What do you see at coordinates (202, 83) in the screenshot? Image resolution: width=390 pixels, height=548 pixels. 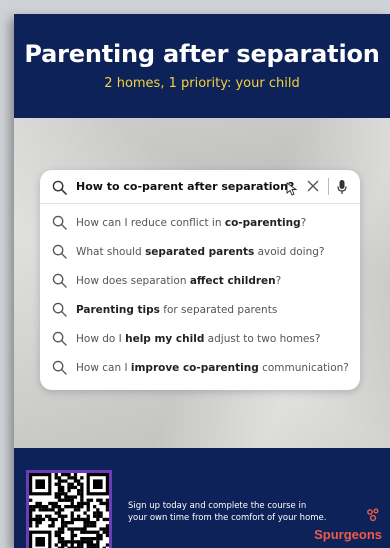 I see `page-subtitle: 2 homes, 1 priority: your child` at bounding box center [202, 83].